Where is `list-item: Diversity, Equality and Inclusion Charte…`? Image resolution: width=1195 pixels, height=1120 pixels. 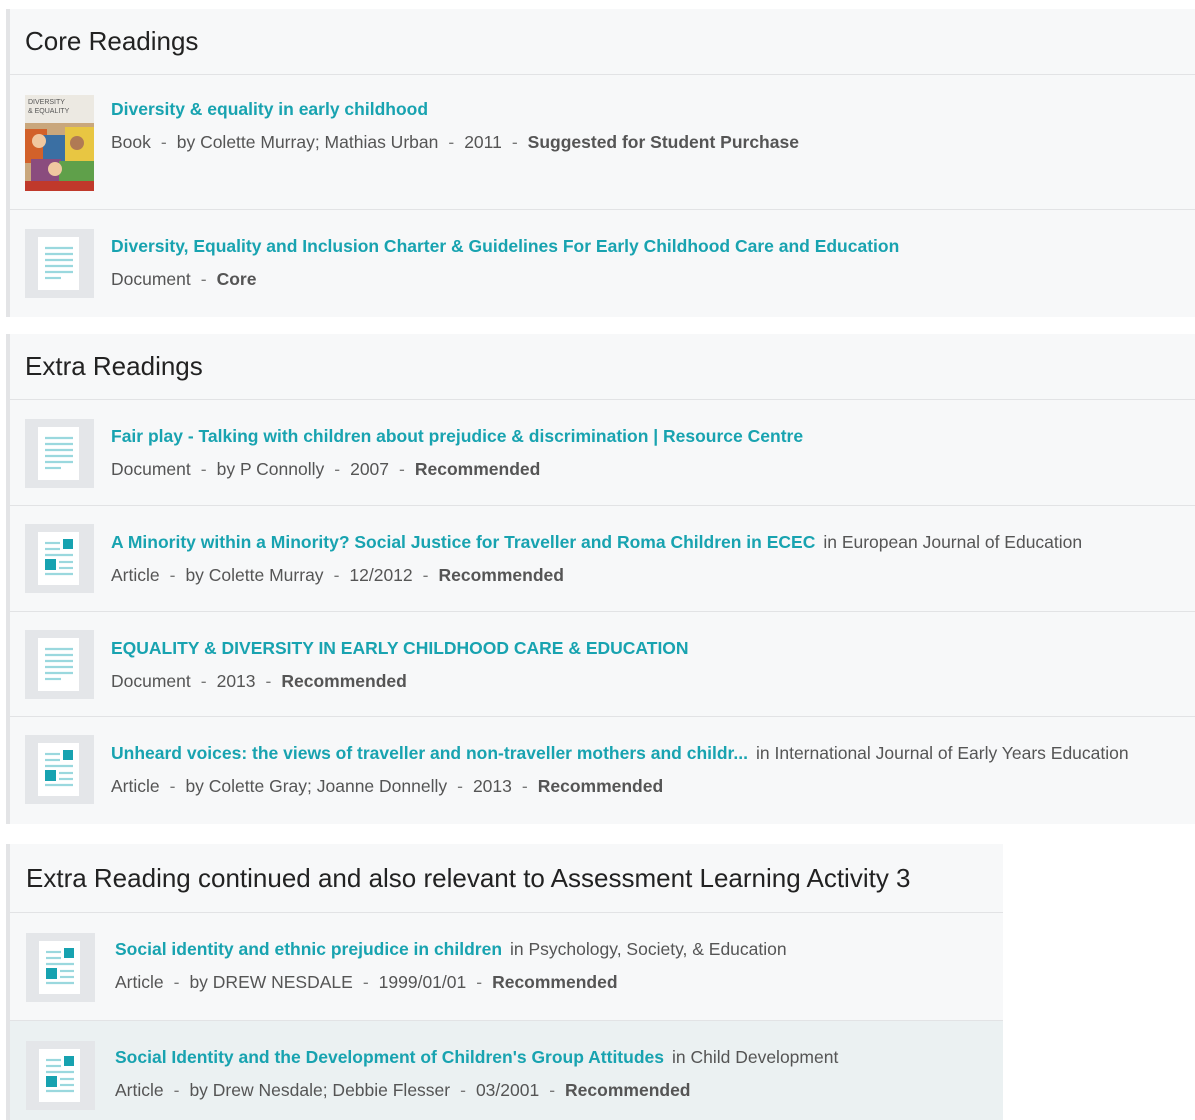 list-item: Diversity, Equality and Inclusion Charte… is located at coordinates (602, 262).